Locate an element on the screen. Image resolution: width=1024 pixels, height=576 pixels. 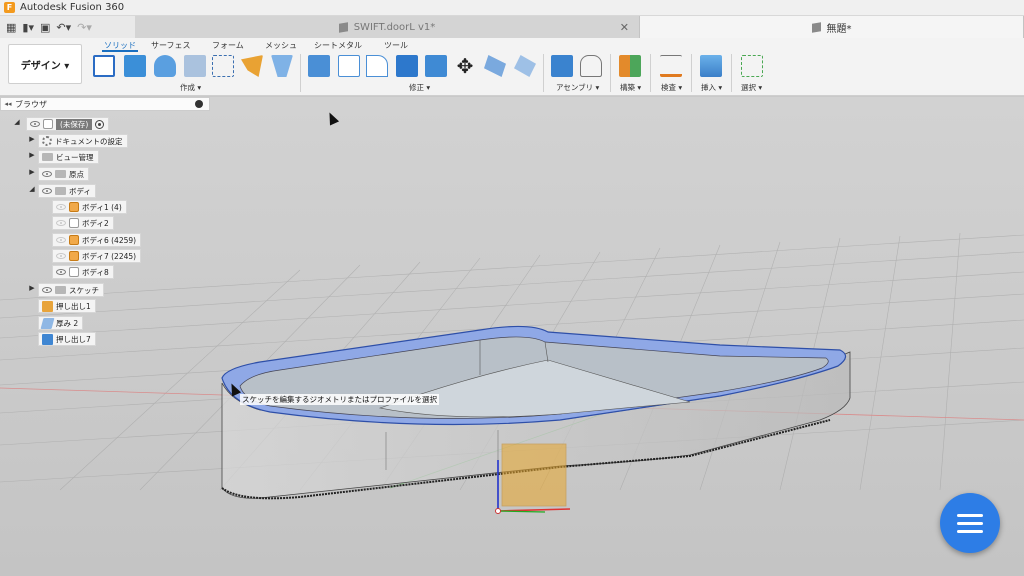
tree-item-bodies: ボディ is located at coordinates (67, 191).